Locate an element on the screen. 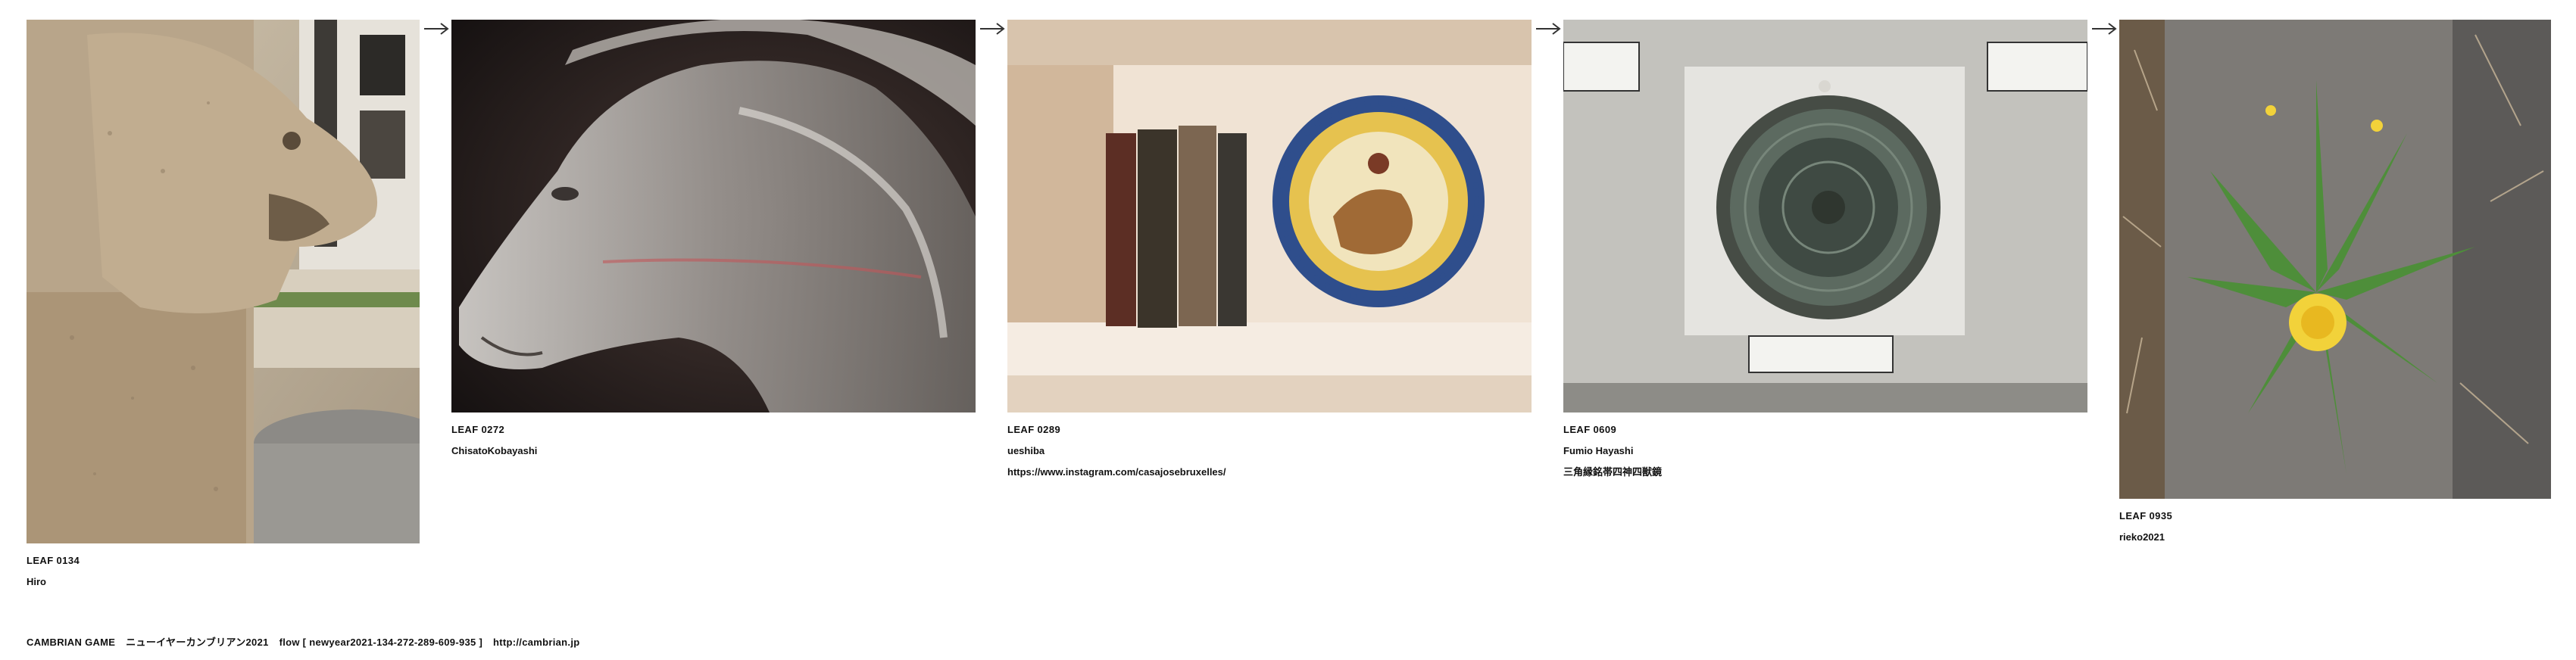 This screenshot has width=2576, height=660. stone-lion-fountain-photo is located at coordinates (224, 281).